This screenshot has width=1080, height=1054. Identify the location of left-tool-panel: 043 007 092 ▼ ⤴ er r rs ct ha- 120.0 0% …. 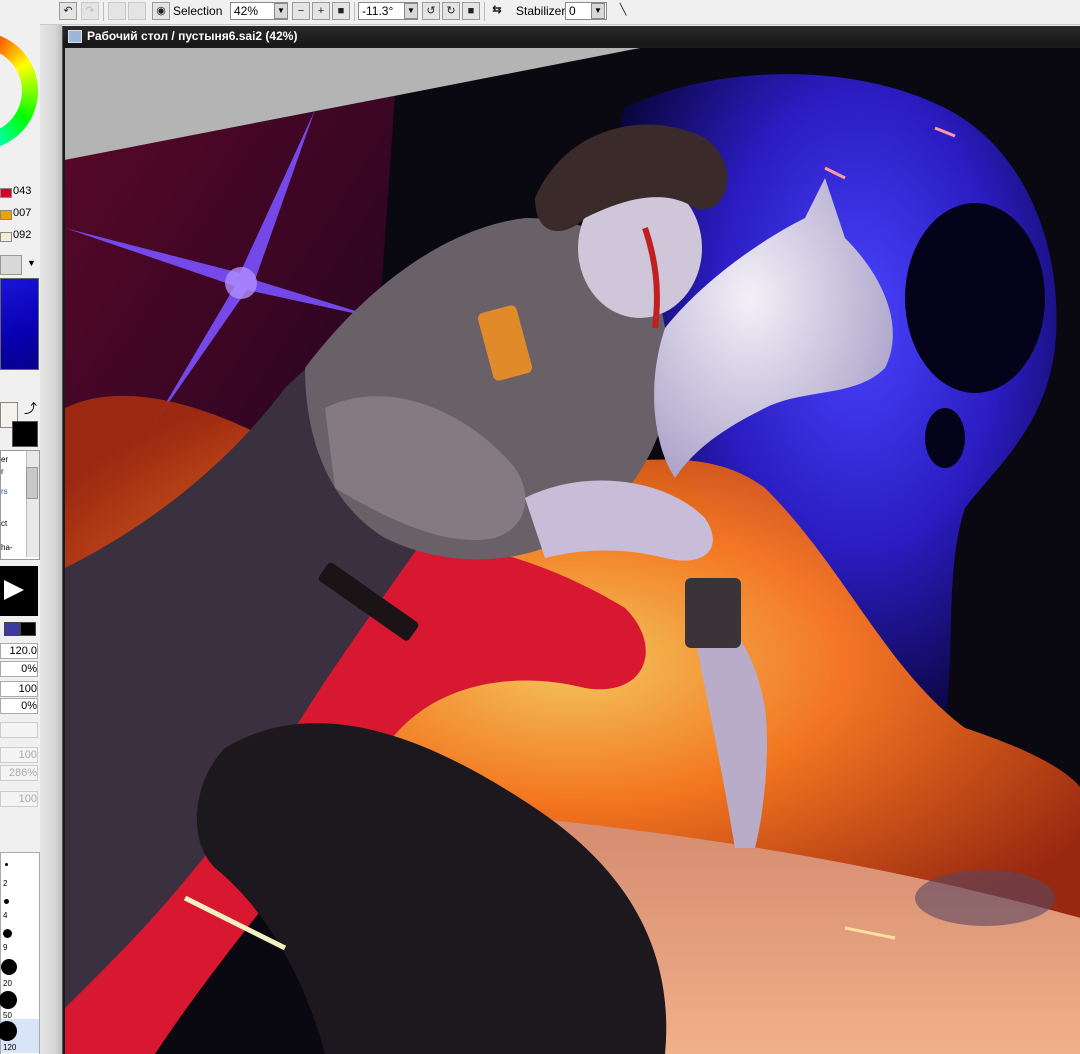
(20, 527).